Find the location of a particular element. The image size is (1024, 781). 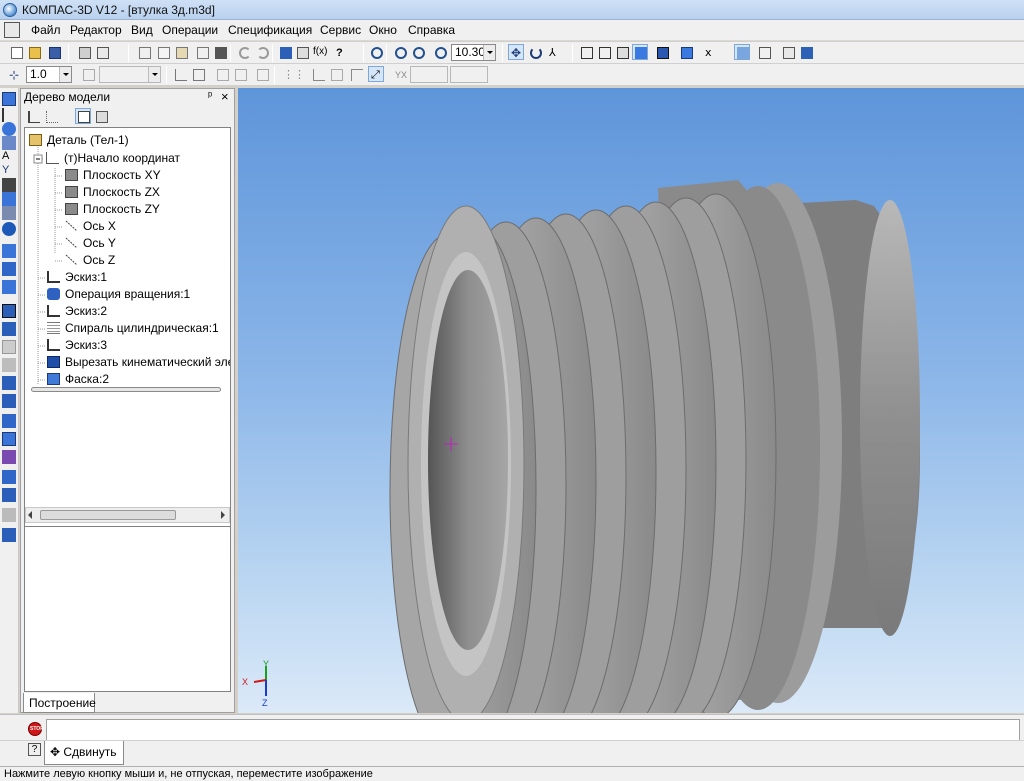

fx-button: f(x) is located at coordinates (319, 52).